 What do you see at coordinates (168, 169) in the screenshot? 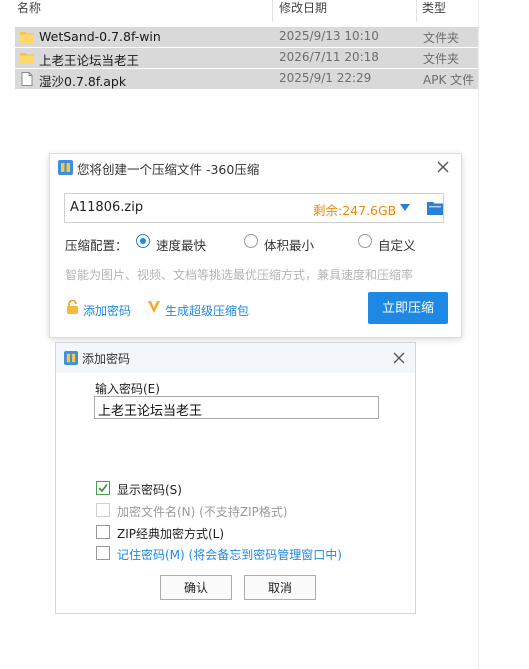
I see `dialog-title: 您将创建一个压缩文件 -360压缩` at bounding box center [168, 169].